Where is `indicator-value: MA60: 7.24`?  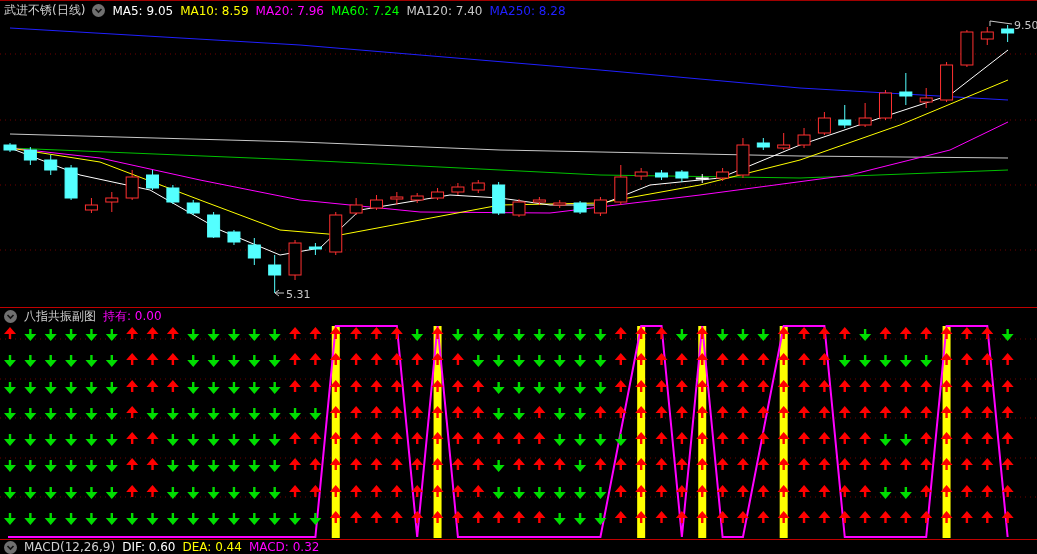
indicator-value: MA60: 7.24 is located at coordinates (365, 10).